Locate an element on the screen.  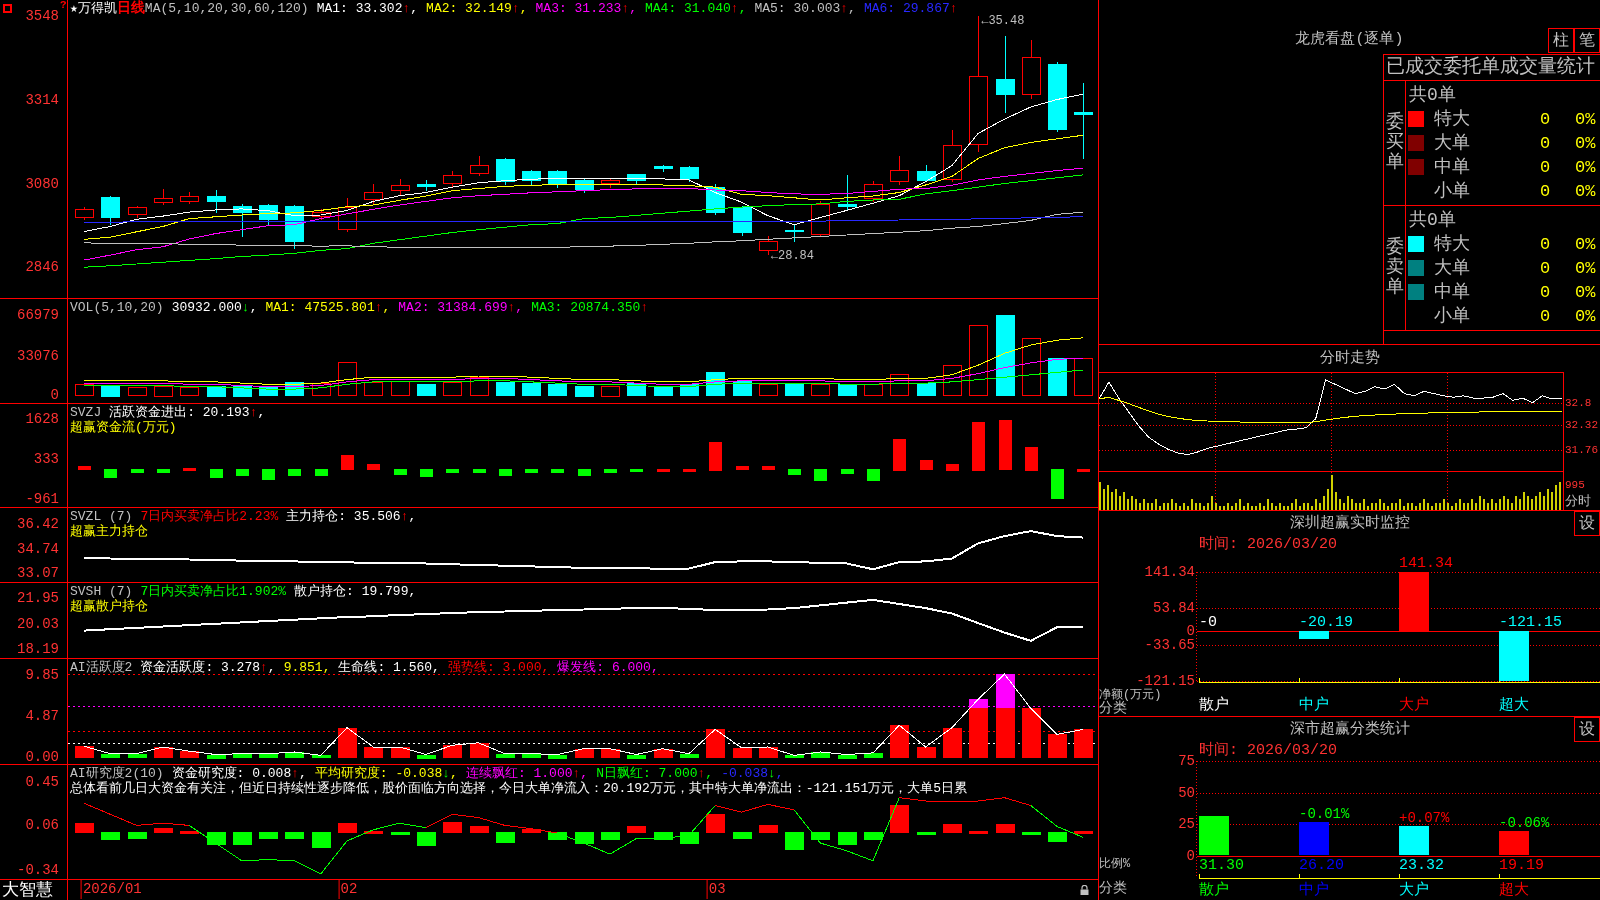
bar-value-label: 19.19 is located at coordinates (1521, 865).